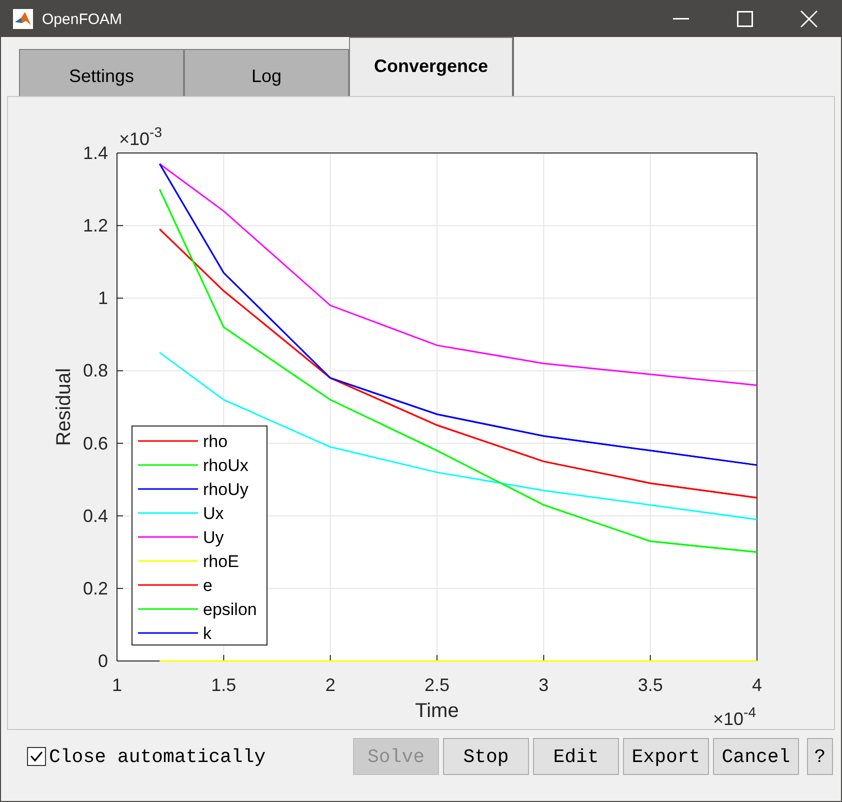 The height and width of the screenshot is (802, 842). What do you see at coordinates (650, 685) in the screenshot?
I see `tick-label: 3.5` at bounding box center [650, 685].